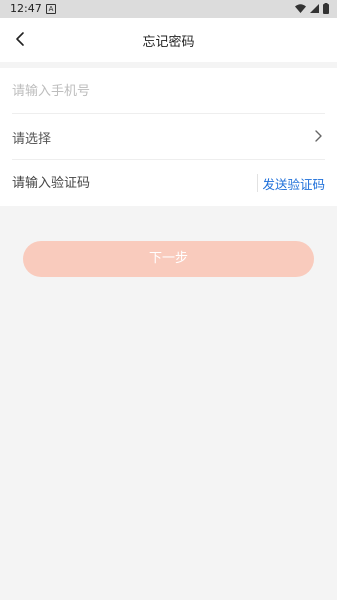 This screenshot has height=600, width=337. Describe the element at coordinates (26, 8) in the screenshot. I see `status-time: 12:47` at that location.